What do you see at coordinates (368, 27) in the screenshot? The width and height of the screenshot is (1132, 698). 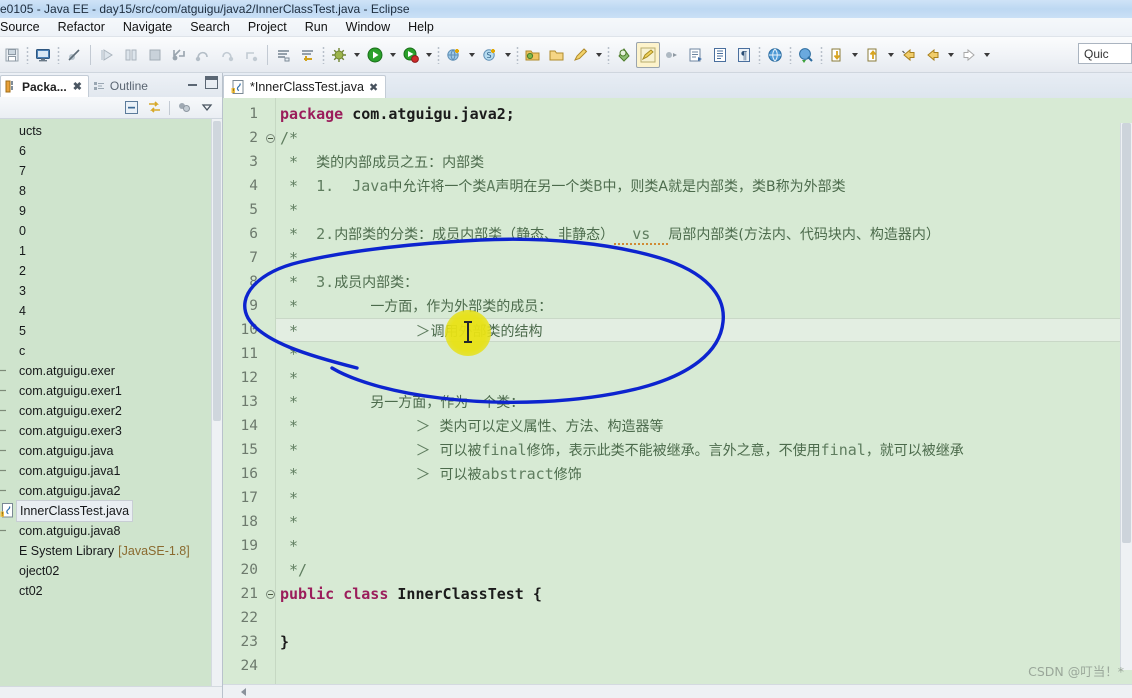 I see `menu-item-window: Window` at bounding box center [368, 27].